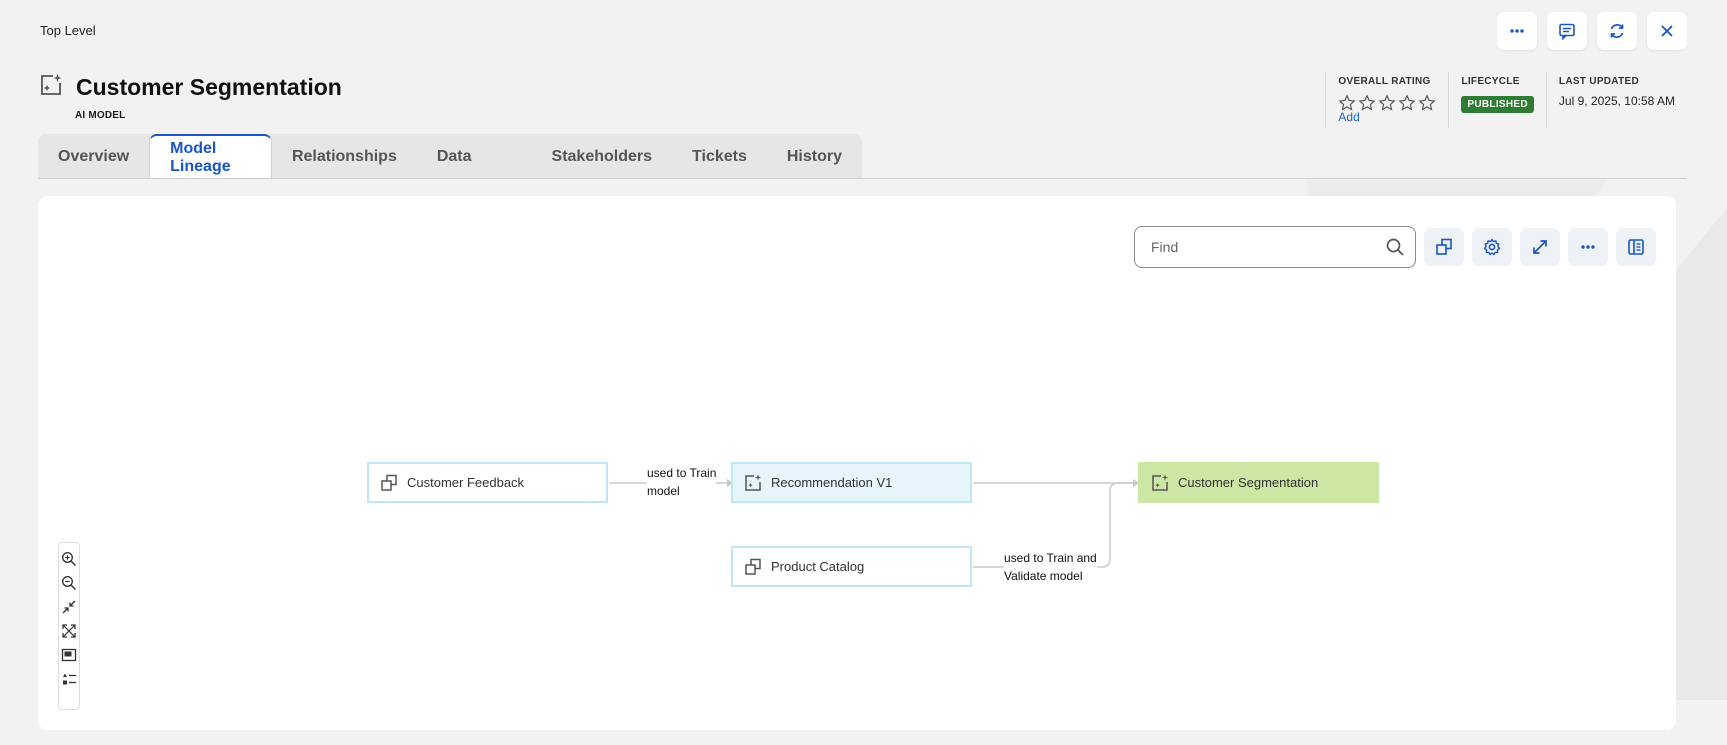 This screenshot has height=745, width=1727. I want to click on lineage-node-product-catalog: Product Catalog, so click(851, 566).